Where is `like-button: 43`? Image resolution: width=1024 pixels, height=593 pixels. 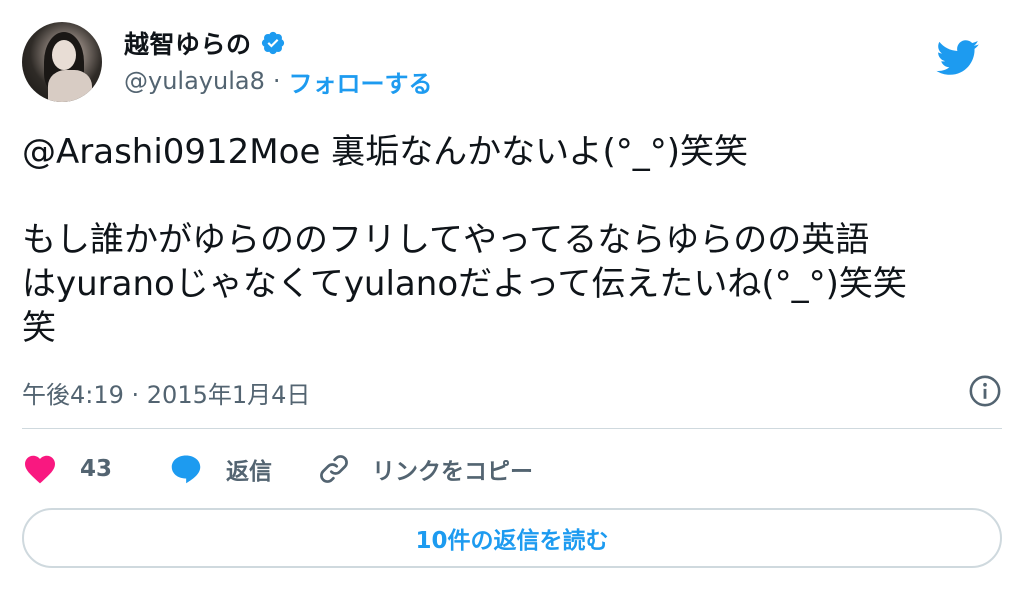 like-button: 43 is located at coordinates (67, 469).